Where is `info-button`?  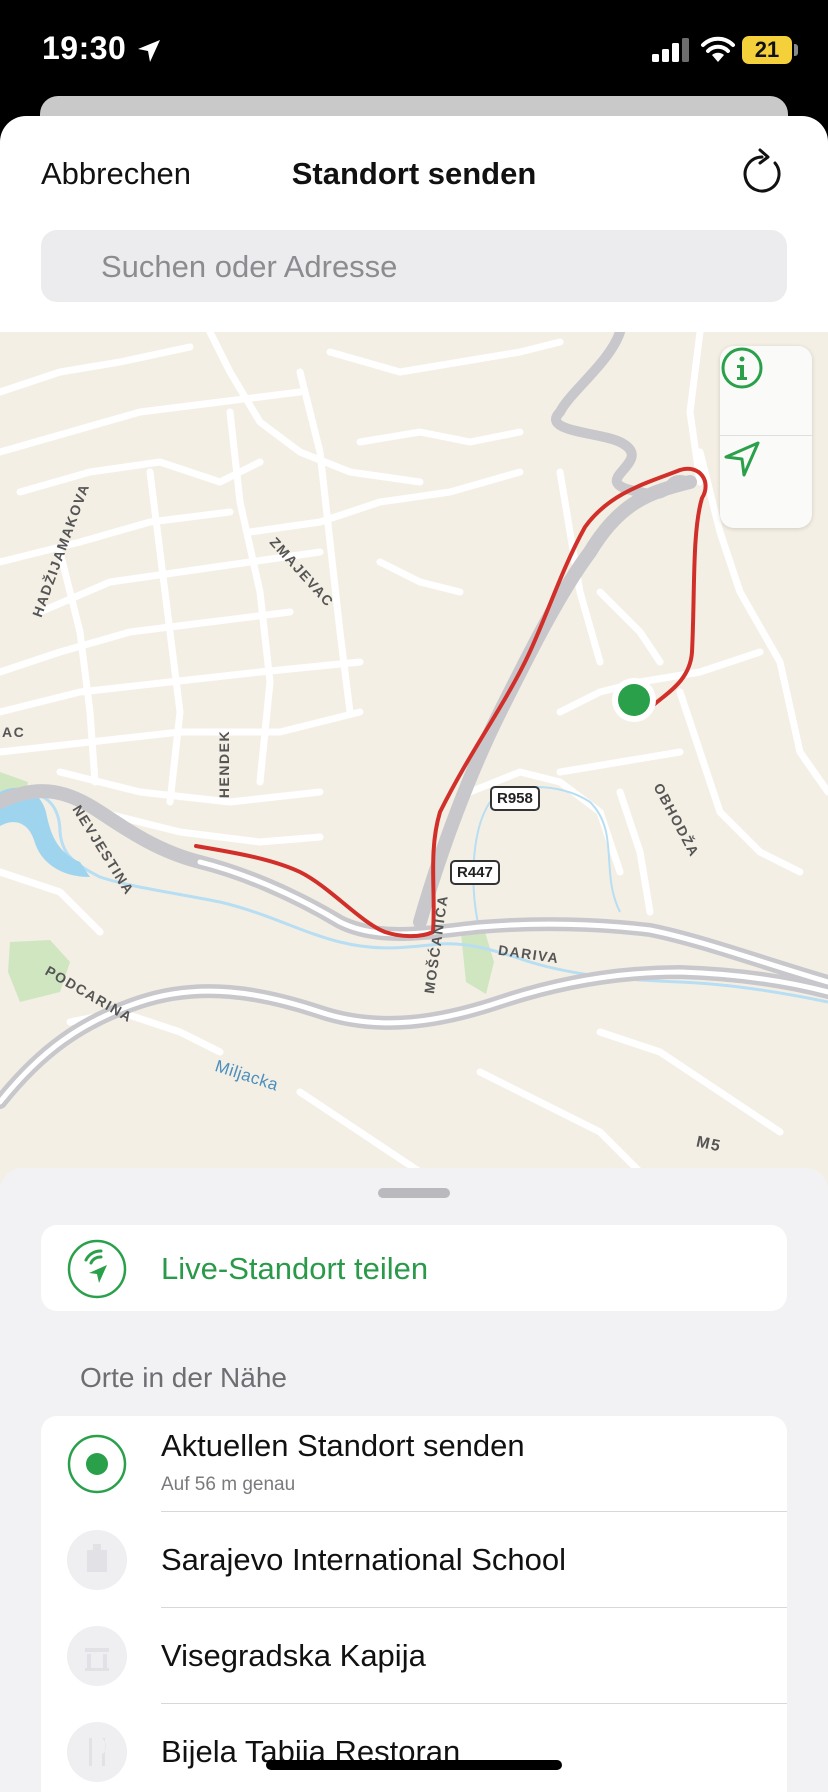 info-button is located at coordinates (766, 391).